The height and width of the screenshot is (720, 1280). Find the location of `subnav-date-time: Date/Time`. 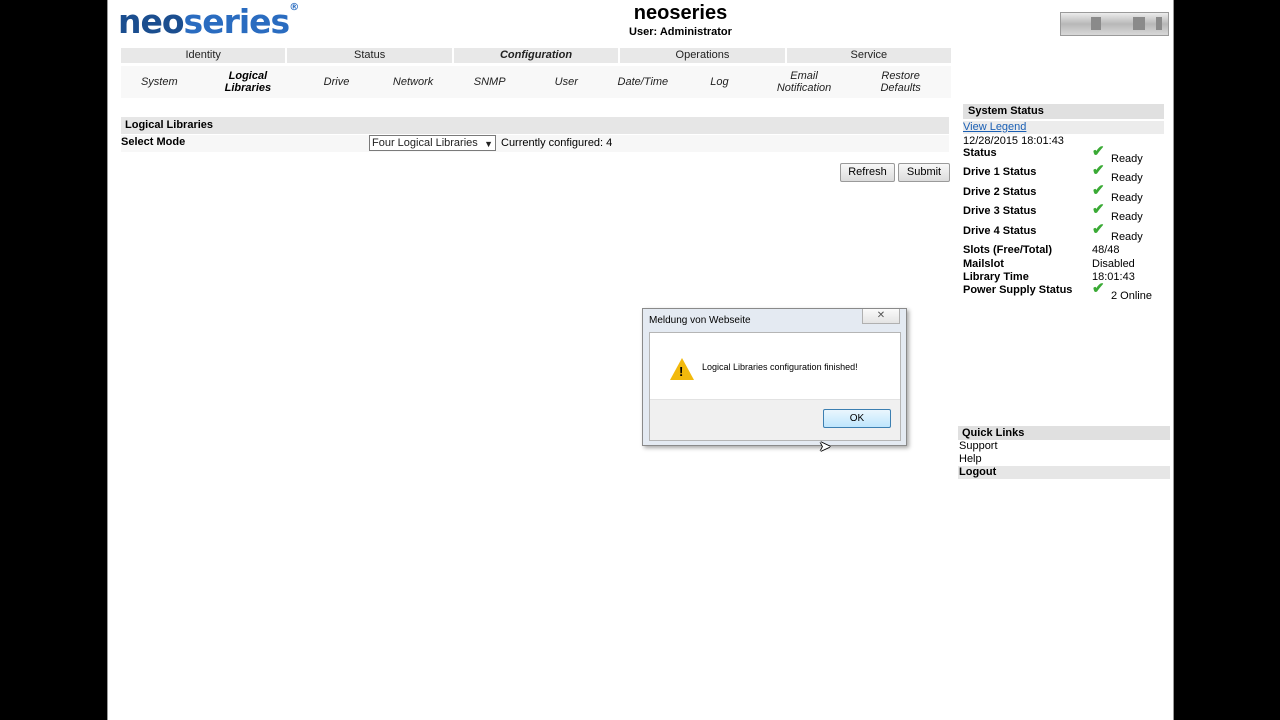

subnav-date-time: Date/Time is located at coordinates (643, 82).